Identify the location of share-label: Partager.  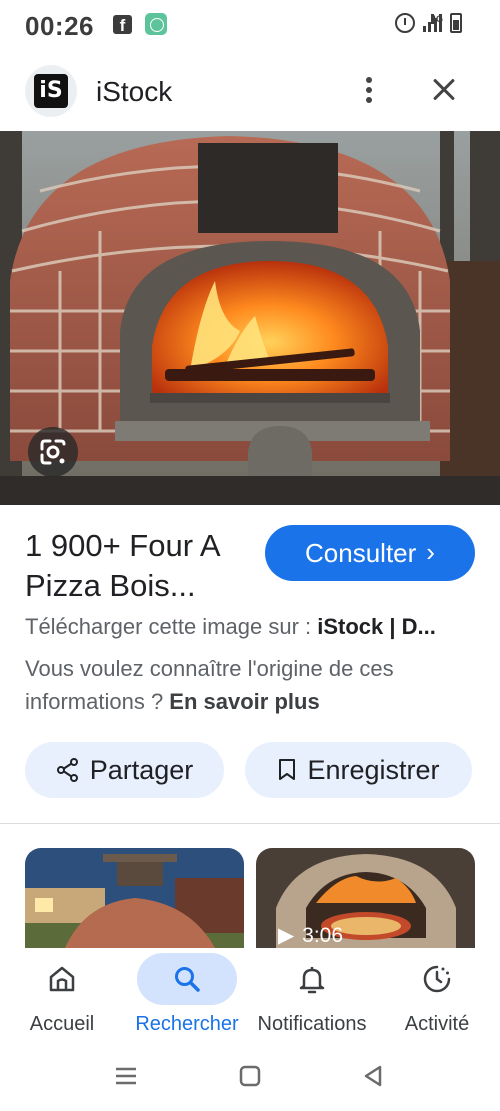
(141, 769).